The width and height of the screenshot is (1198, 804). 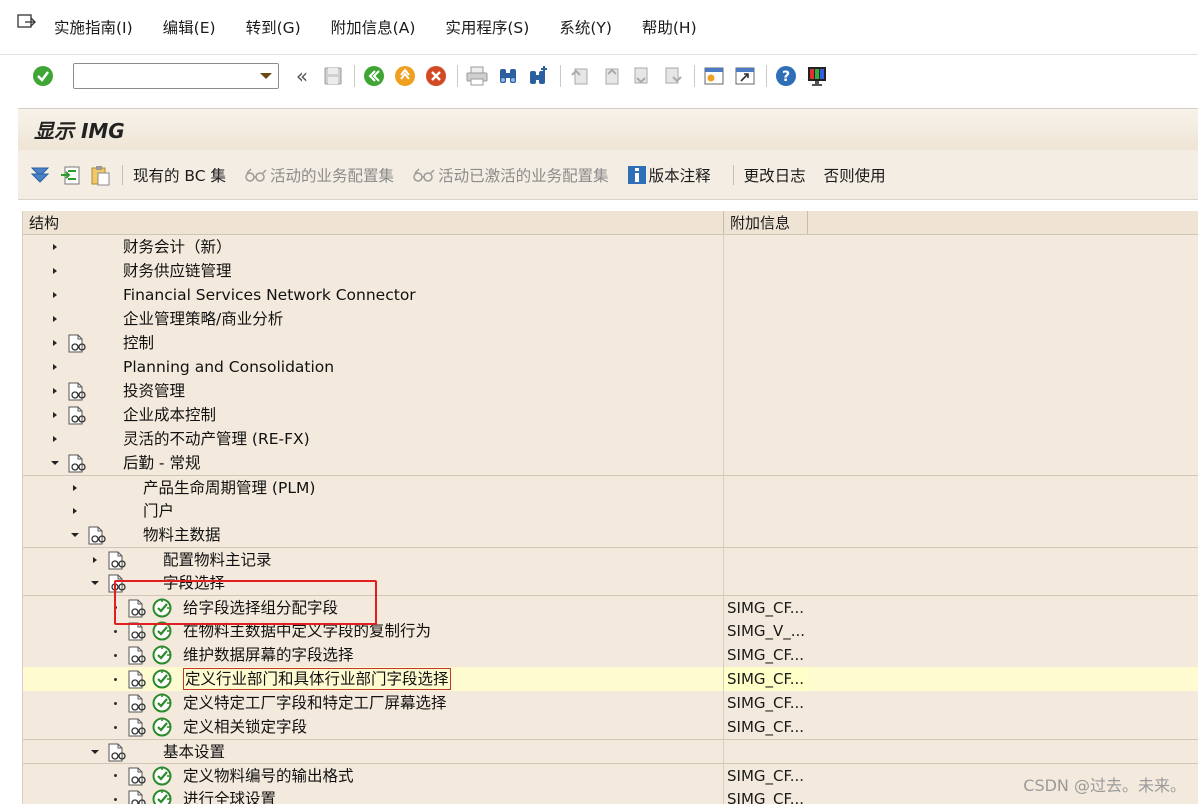 What do you see at coordinates (610, 247) in the screenshot?
I see `tree-row: 财务会计（新）` at bounding box center [610, 247].